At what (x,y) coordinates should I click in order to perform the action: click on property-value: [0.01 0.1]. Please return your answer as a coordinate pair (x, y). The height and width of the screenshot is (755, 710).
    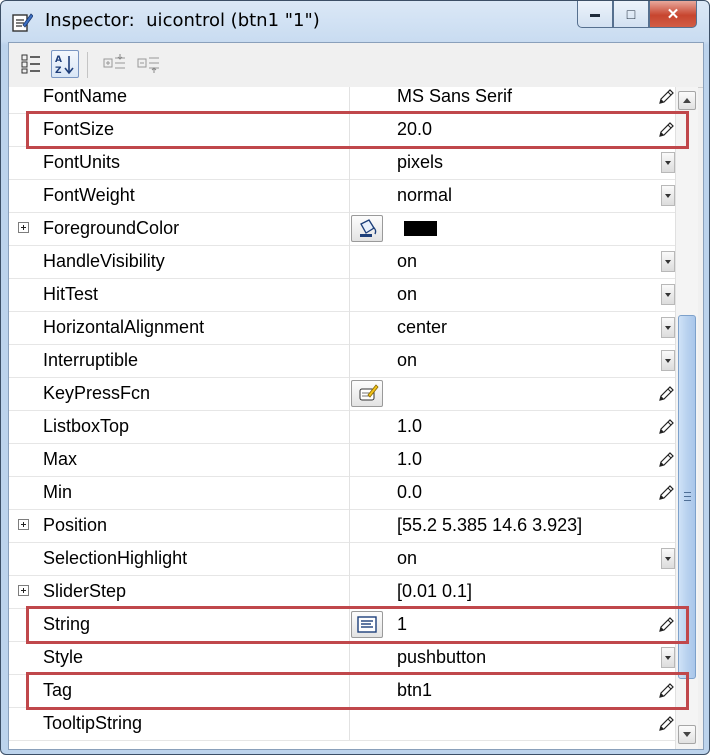
    Looking at the image, I should click on (522, 591).